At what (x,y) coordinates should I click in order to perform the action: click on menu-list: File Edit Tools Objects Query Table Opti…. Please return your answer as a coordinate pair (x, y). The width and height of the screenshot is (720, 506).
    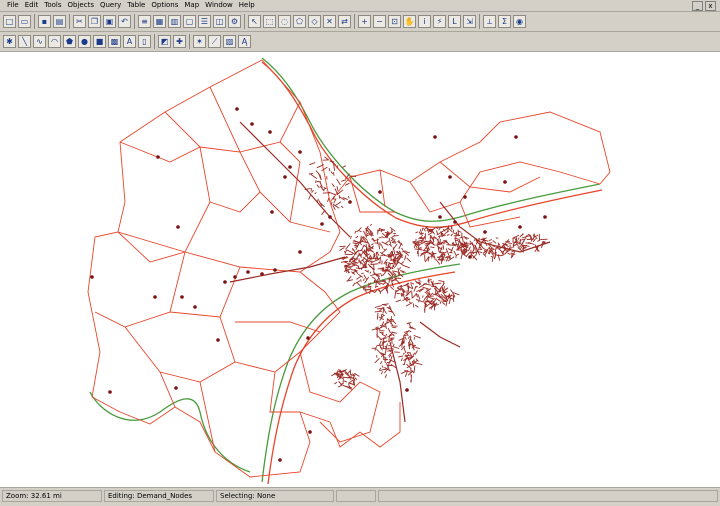
    Looking at the image, I should click on (131, 5).